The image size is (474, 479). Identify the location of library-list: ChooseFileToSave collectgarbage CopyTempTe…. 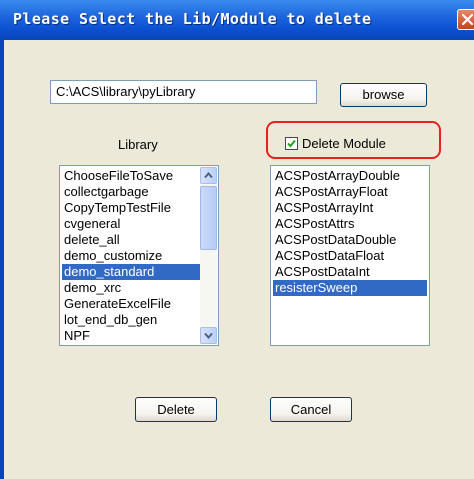
(139, 255).